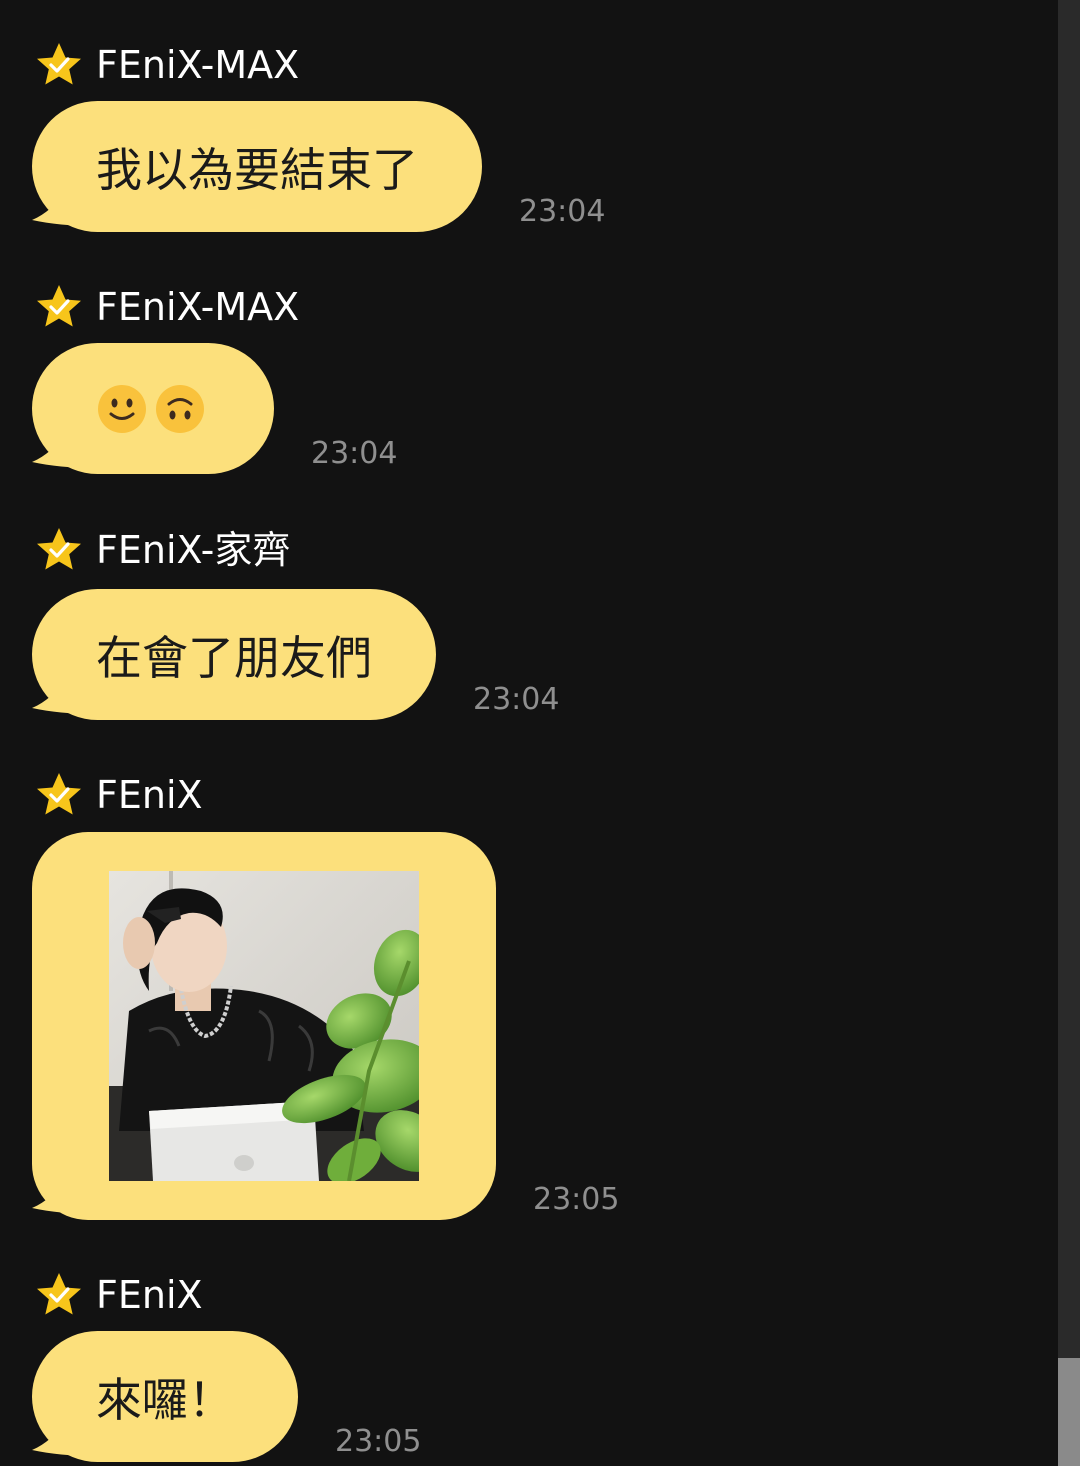 The width and height of the screenshot is (1080, 1466). I want to click on photo-attachment, so click(264, 1026).